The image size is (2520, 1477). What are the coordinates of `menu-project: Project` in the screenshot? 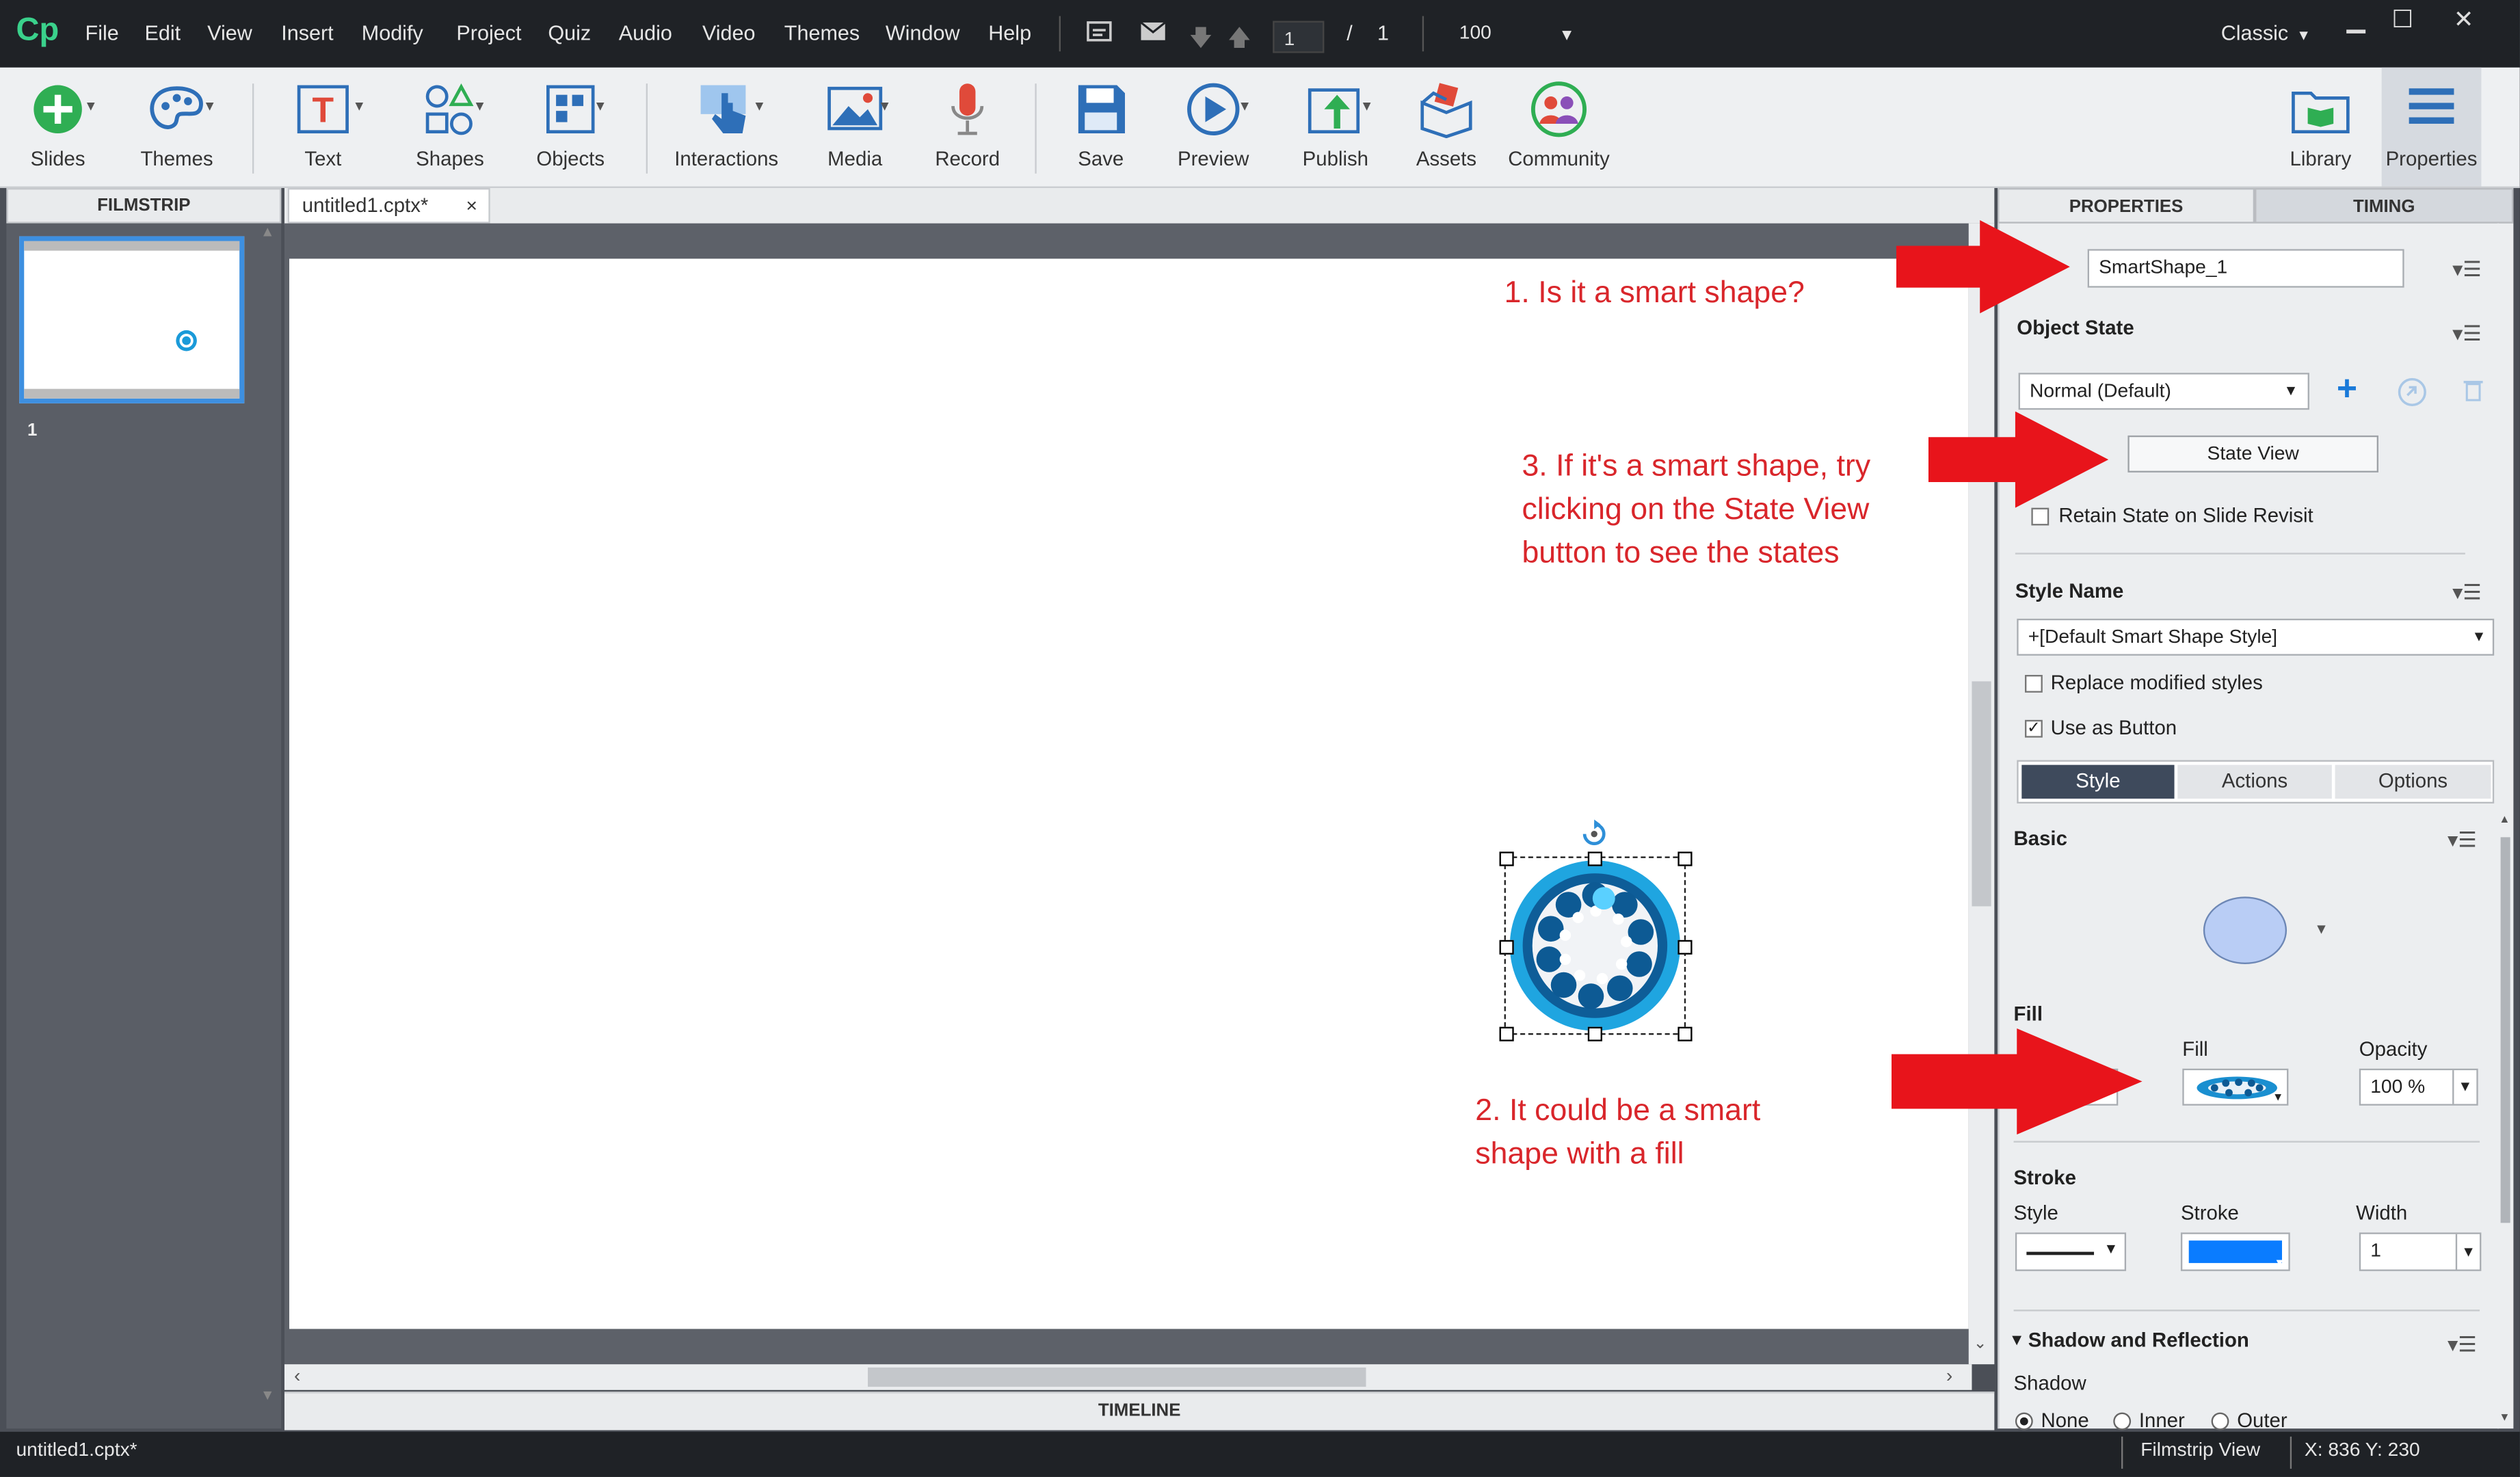 It's located at (488, 33).